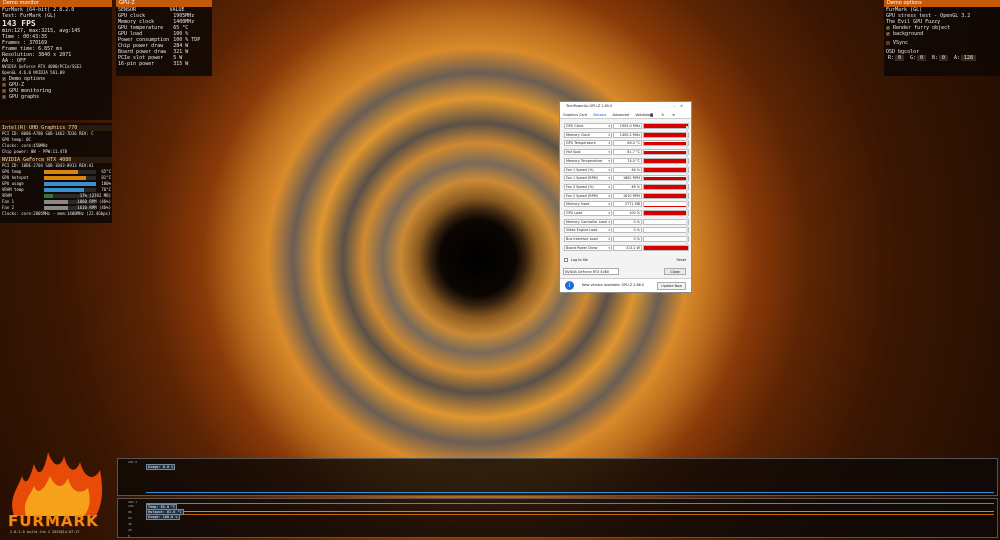 The width and height of the screenshot is (1000, 540). I want to click on close-button: Close, so click(675, 271).